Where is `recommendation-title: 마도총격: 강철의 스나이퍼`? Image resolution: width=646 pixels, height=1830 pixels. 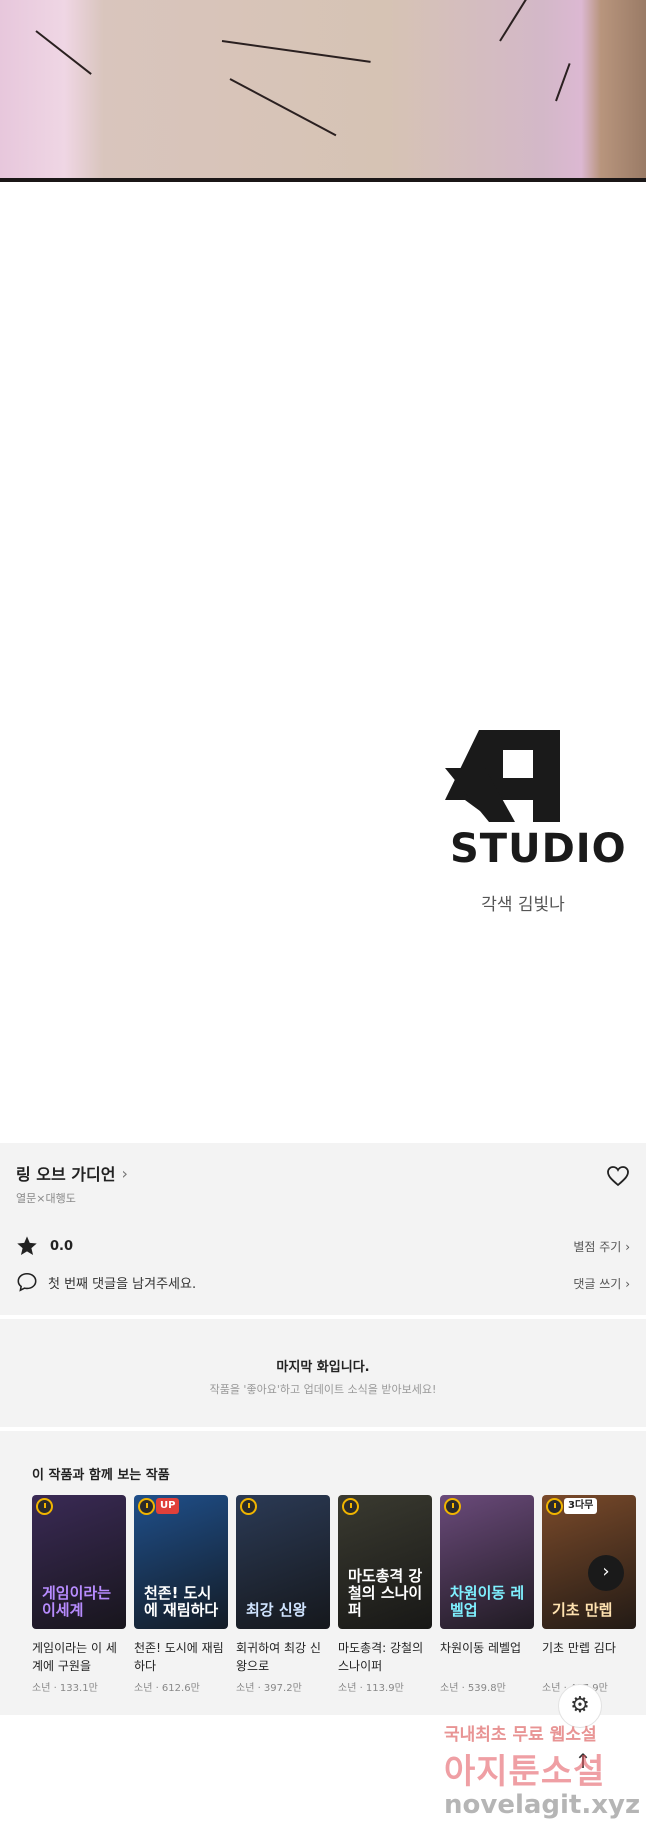
recommendation-title: 마도총격: 강철의 스나이퍼 is located at coordinates (381, 1657).